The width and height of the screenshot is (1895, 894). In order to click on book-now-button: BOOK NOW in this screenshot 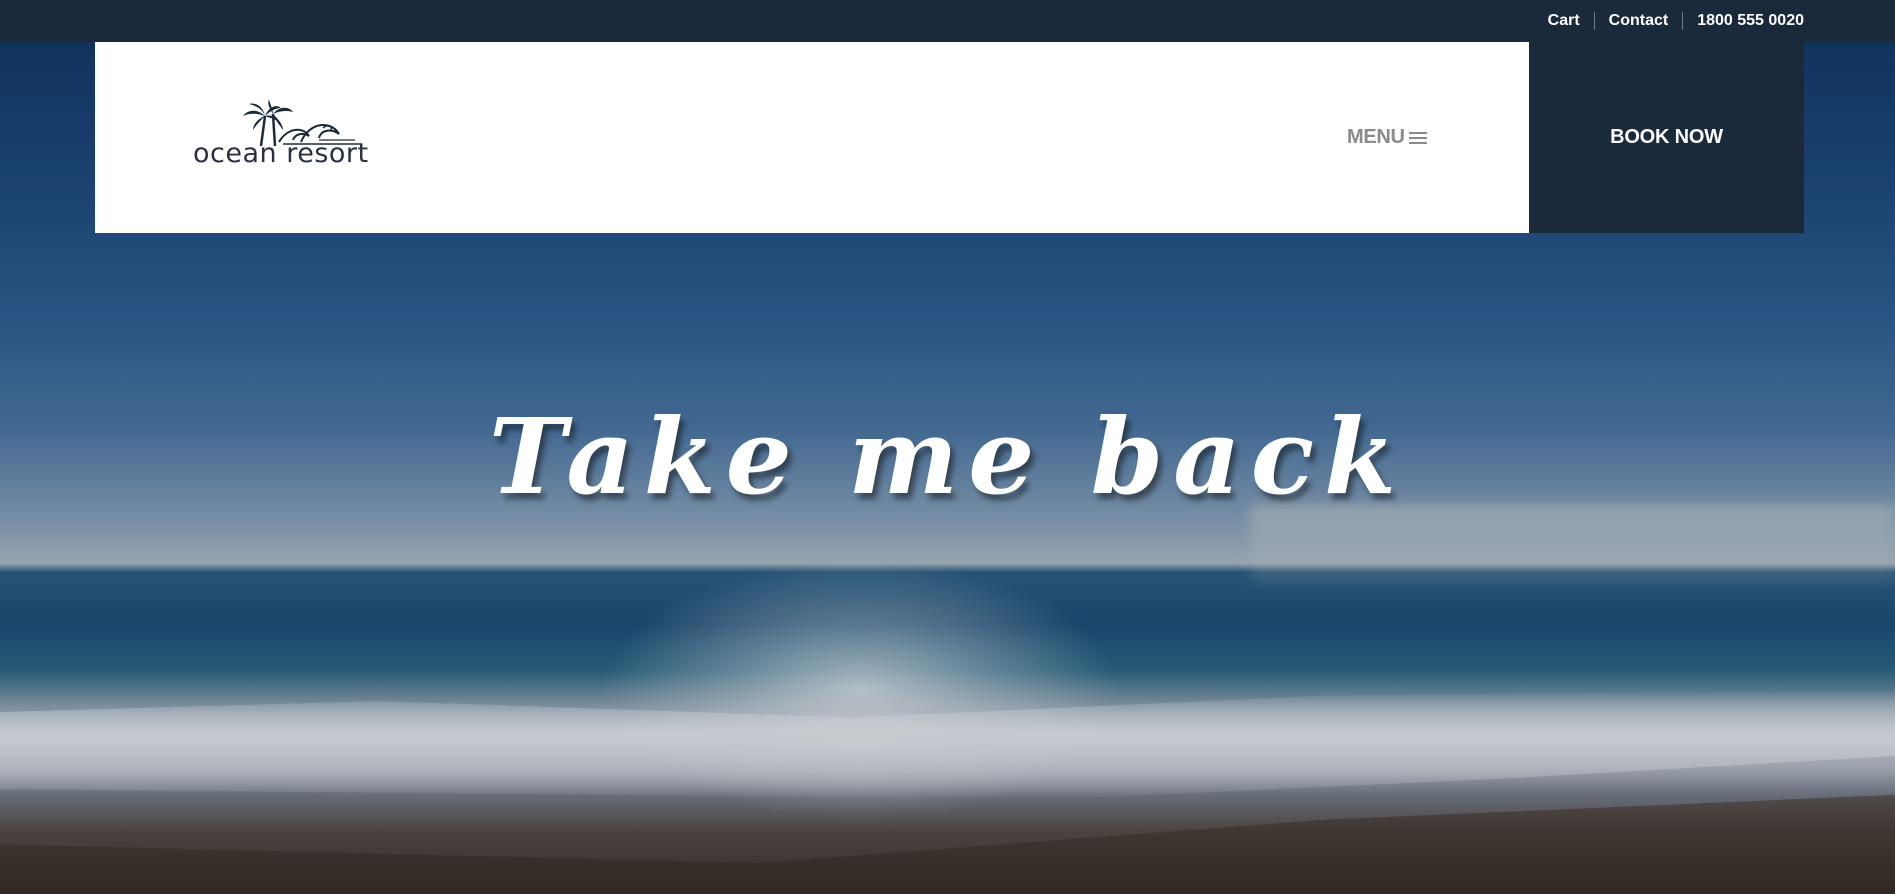, I will do `click(1666, 137)`.